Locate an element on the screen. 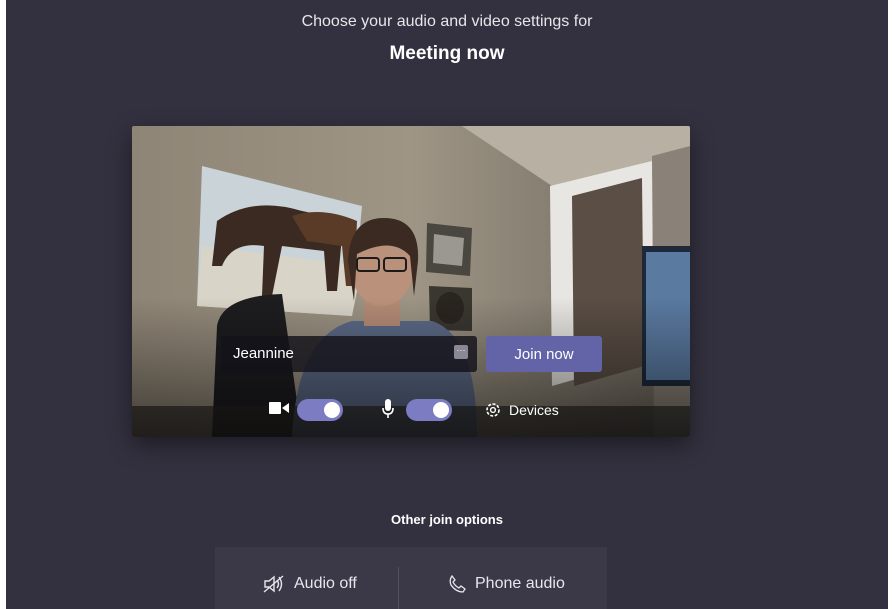 This screenshot has width=892, height=609. video-toggle is located at coordinates (320, 410).